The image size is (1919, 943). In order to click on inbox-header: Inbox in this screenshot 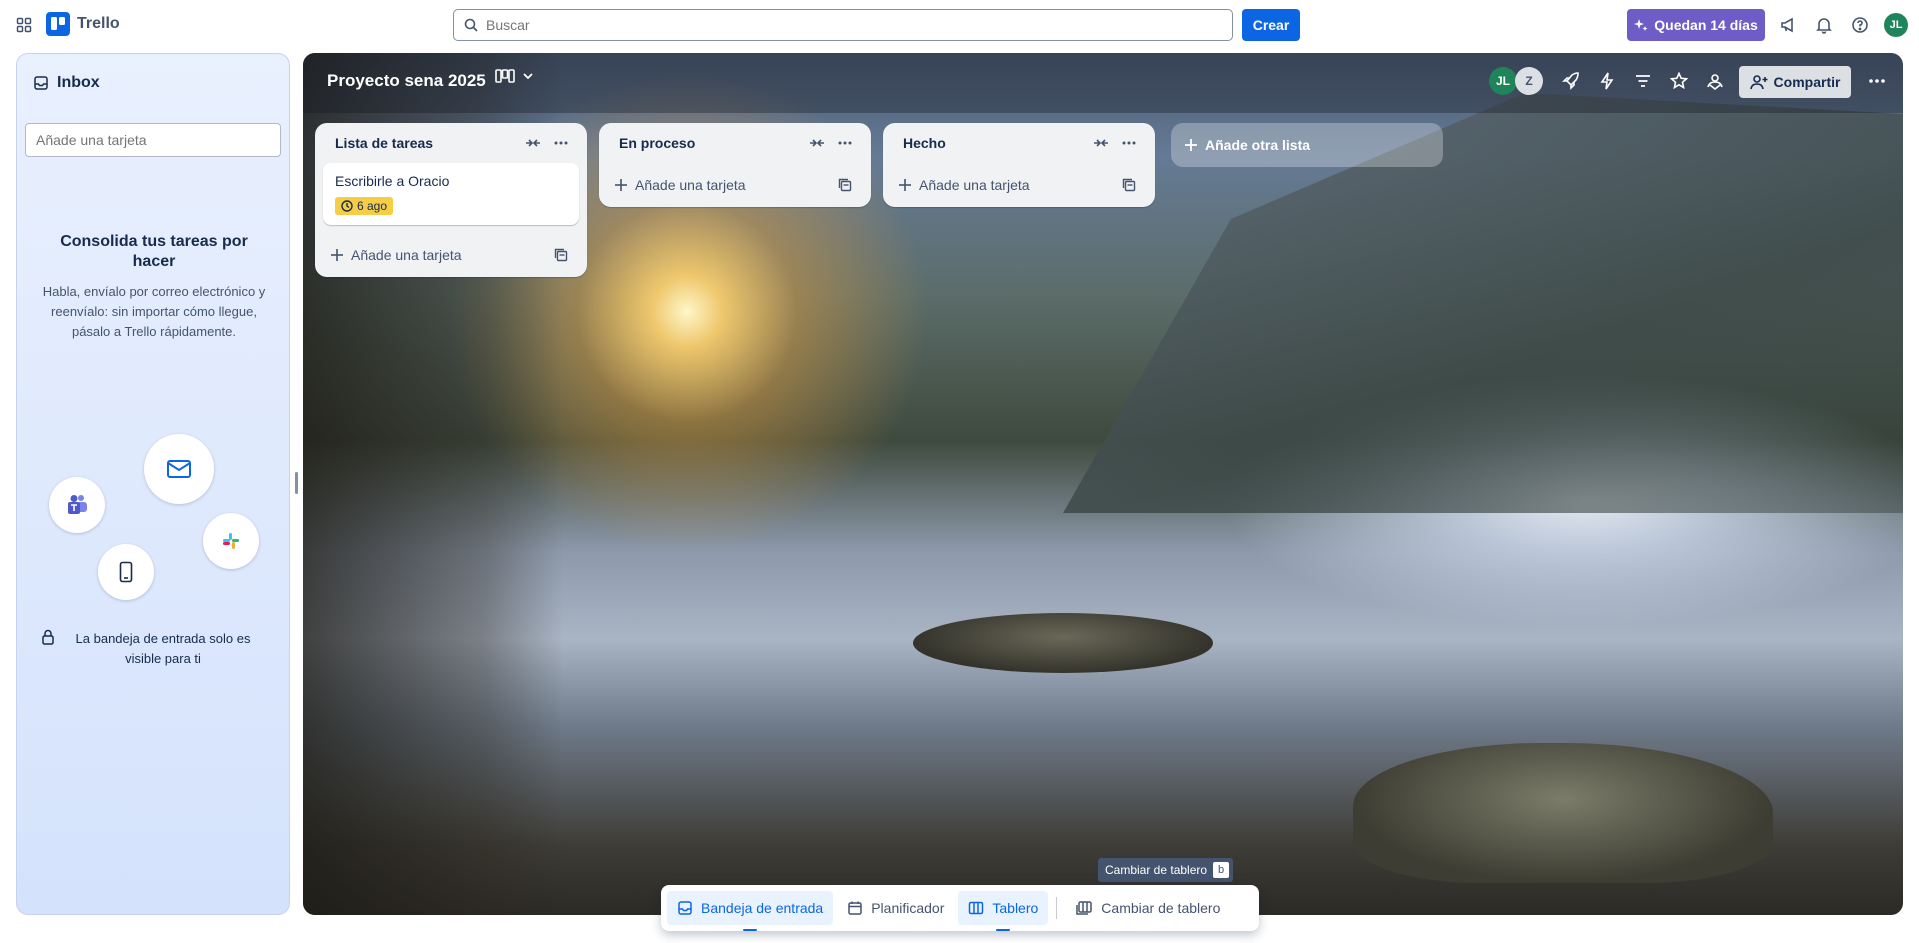, I will do `click(66, 83)`.